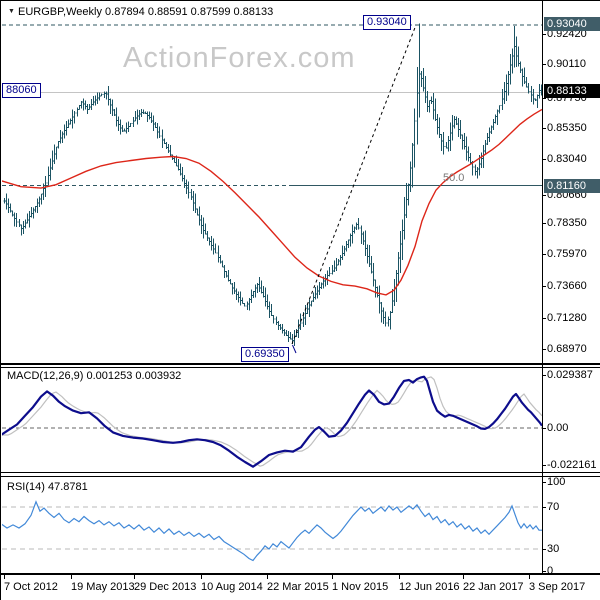  Describe the element at coordinates (67, 487) in the screenshot. I see `rsi-value: 47.8781` at that location.